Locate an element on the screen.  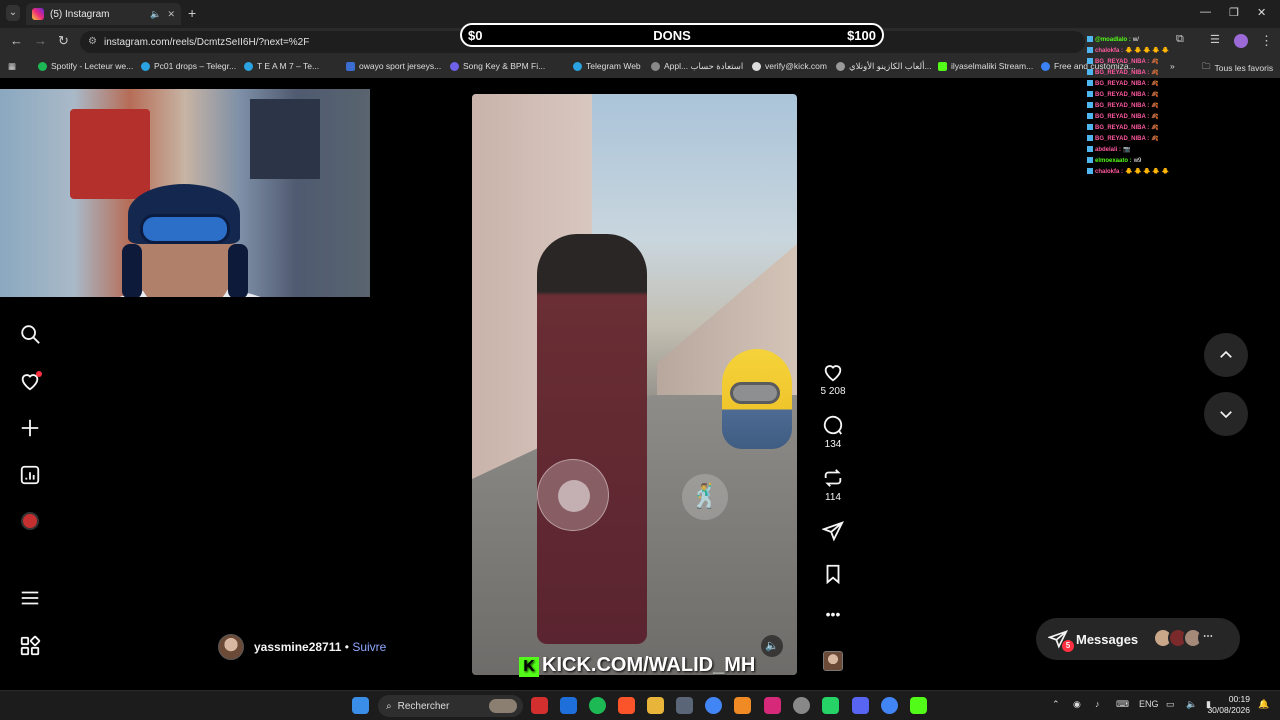
minion-goggle is located at coordinates (755, 393).